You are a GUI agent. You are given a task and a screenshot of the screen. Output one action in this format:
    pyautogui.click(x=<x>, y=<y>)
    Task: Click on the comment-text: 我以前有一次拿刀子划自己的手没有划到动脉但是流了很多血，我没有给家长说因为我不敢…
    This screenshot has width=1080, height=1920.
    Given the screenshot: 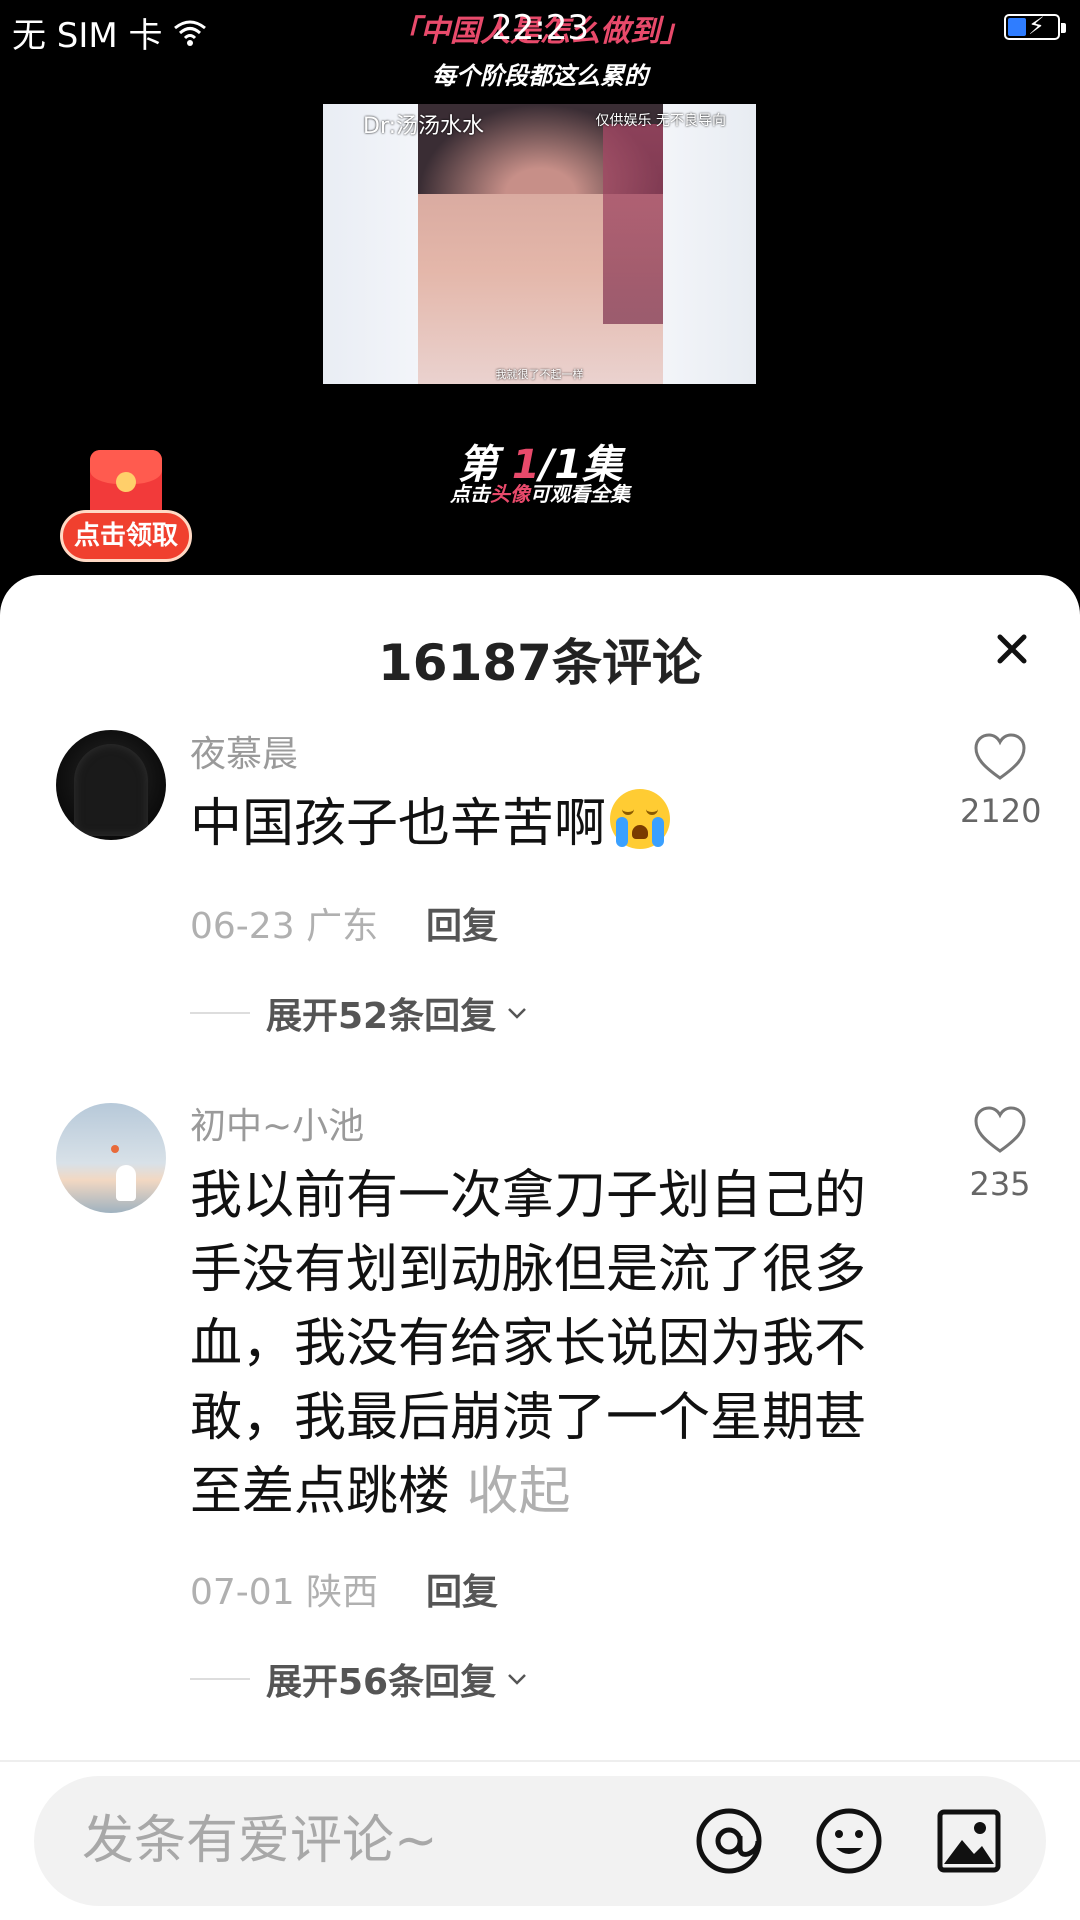 What is the action you would take?
    pyautogui.click(x=540, y=1344)
    